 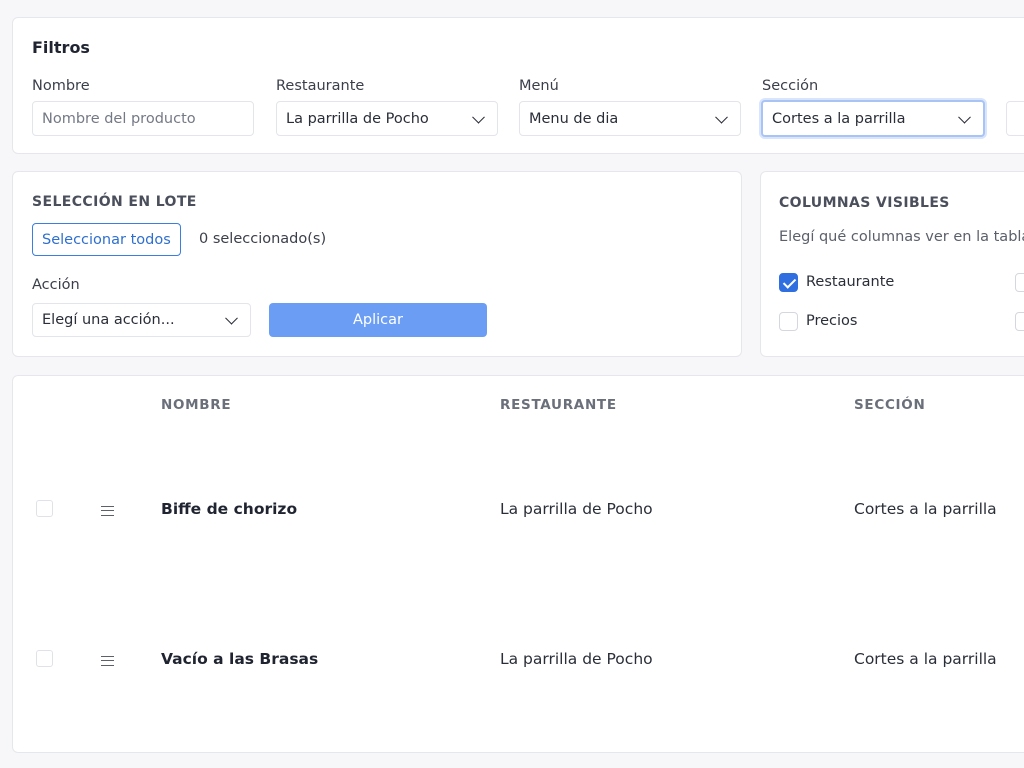 I want to click on menu-select: Menu de dia, so click(x=630, y=118).